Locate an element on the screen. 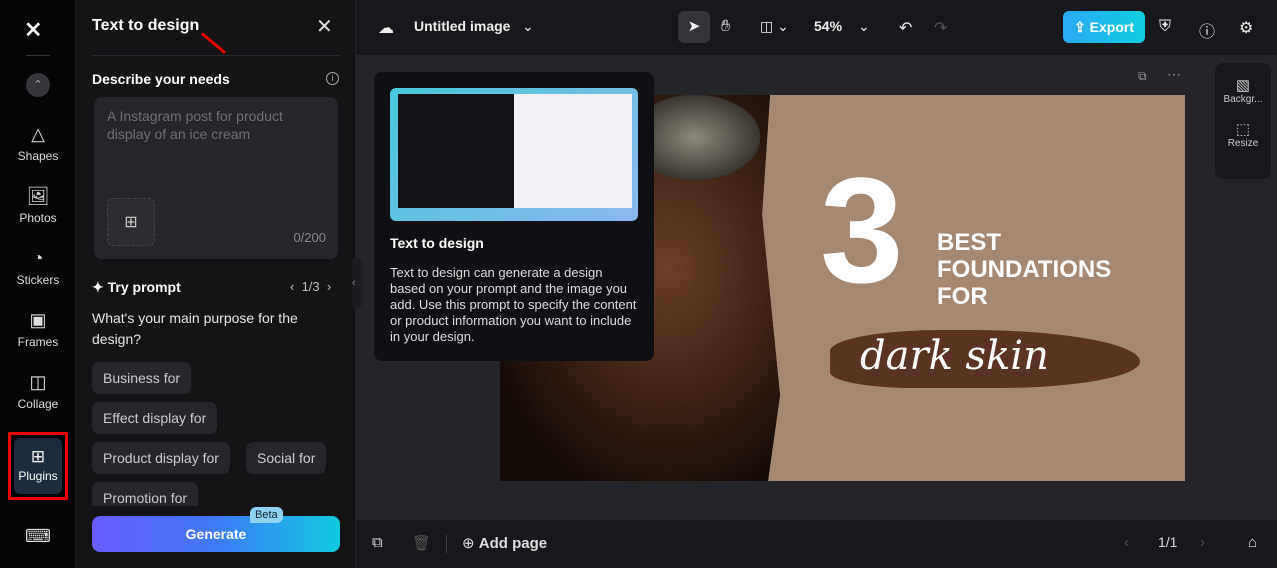 This screenshot has height=568, width=1277. background-icon: ▧ is located at coordinates (1243, 85).